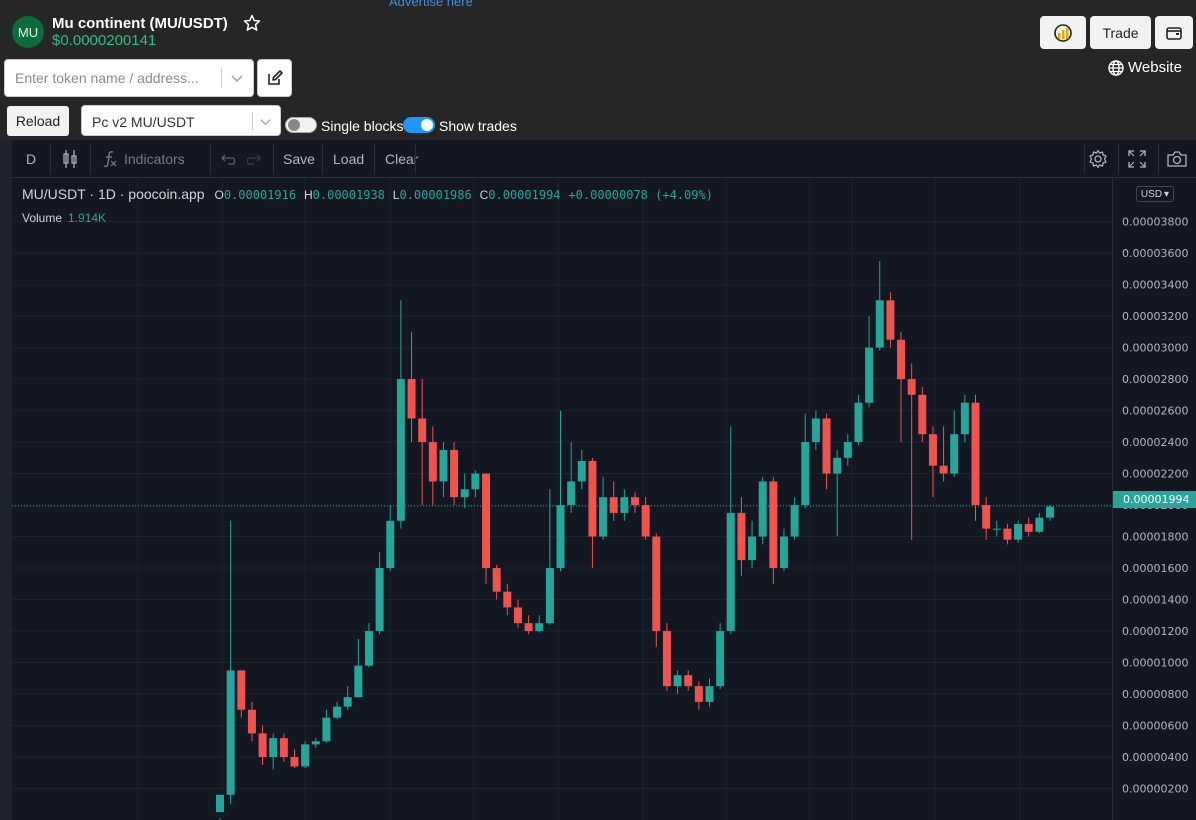 The height and width of the screenshot is (820, 1196). I want to click on fullscreen-icon, so click(1137, 159).